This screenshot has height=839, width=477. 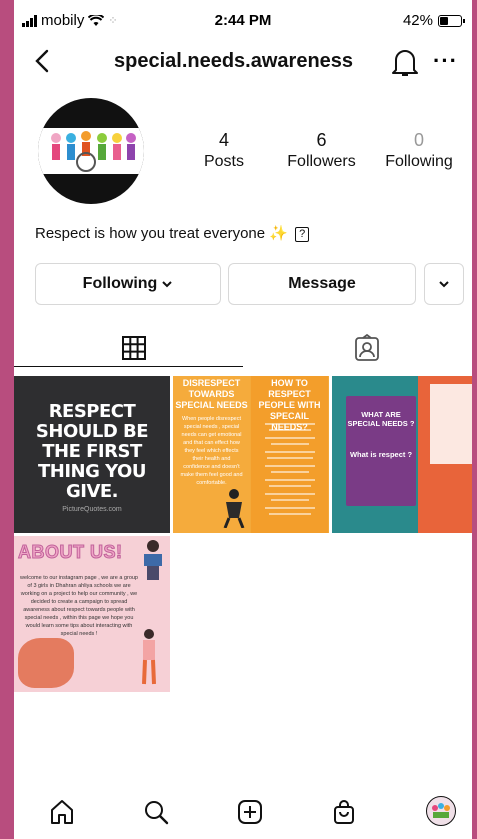 What do you see at coordinates (321, 161) in the screenshot?
I see `stat-followers-label: Followers` at bounding box center [321, 161].